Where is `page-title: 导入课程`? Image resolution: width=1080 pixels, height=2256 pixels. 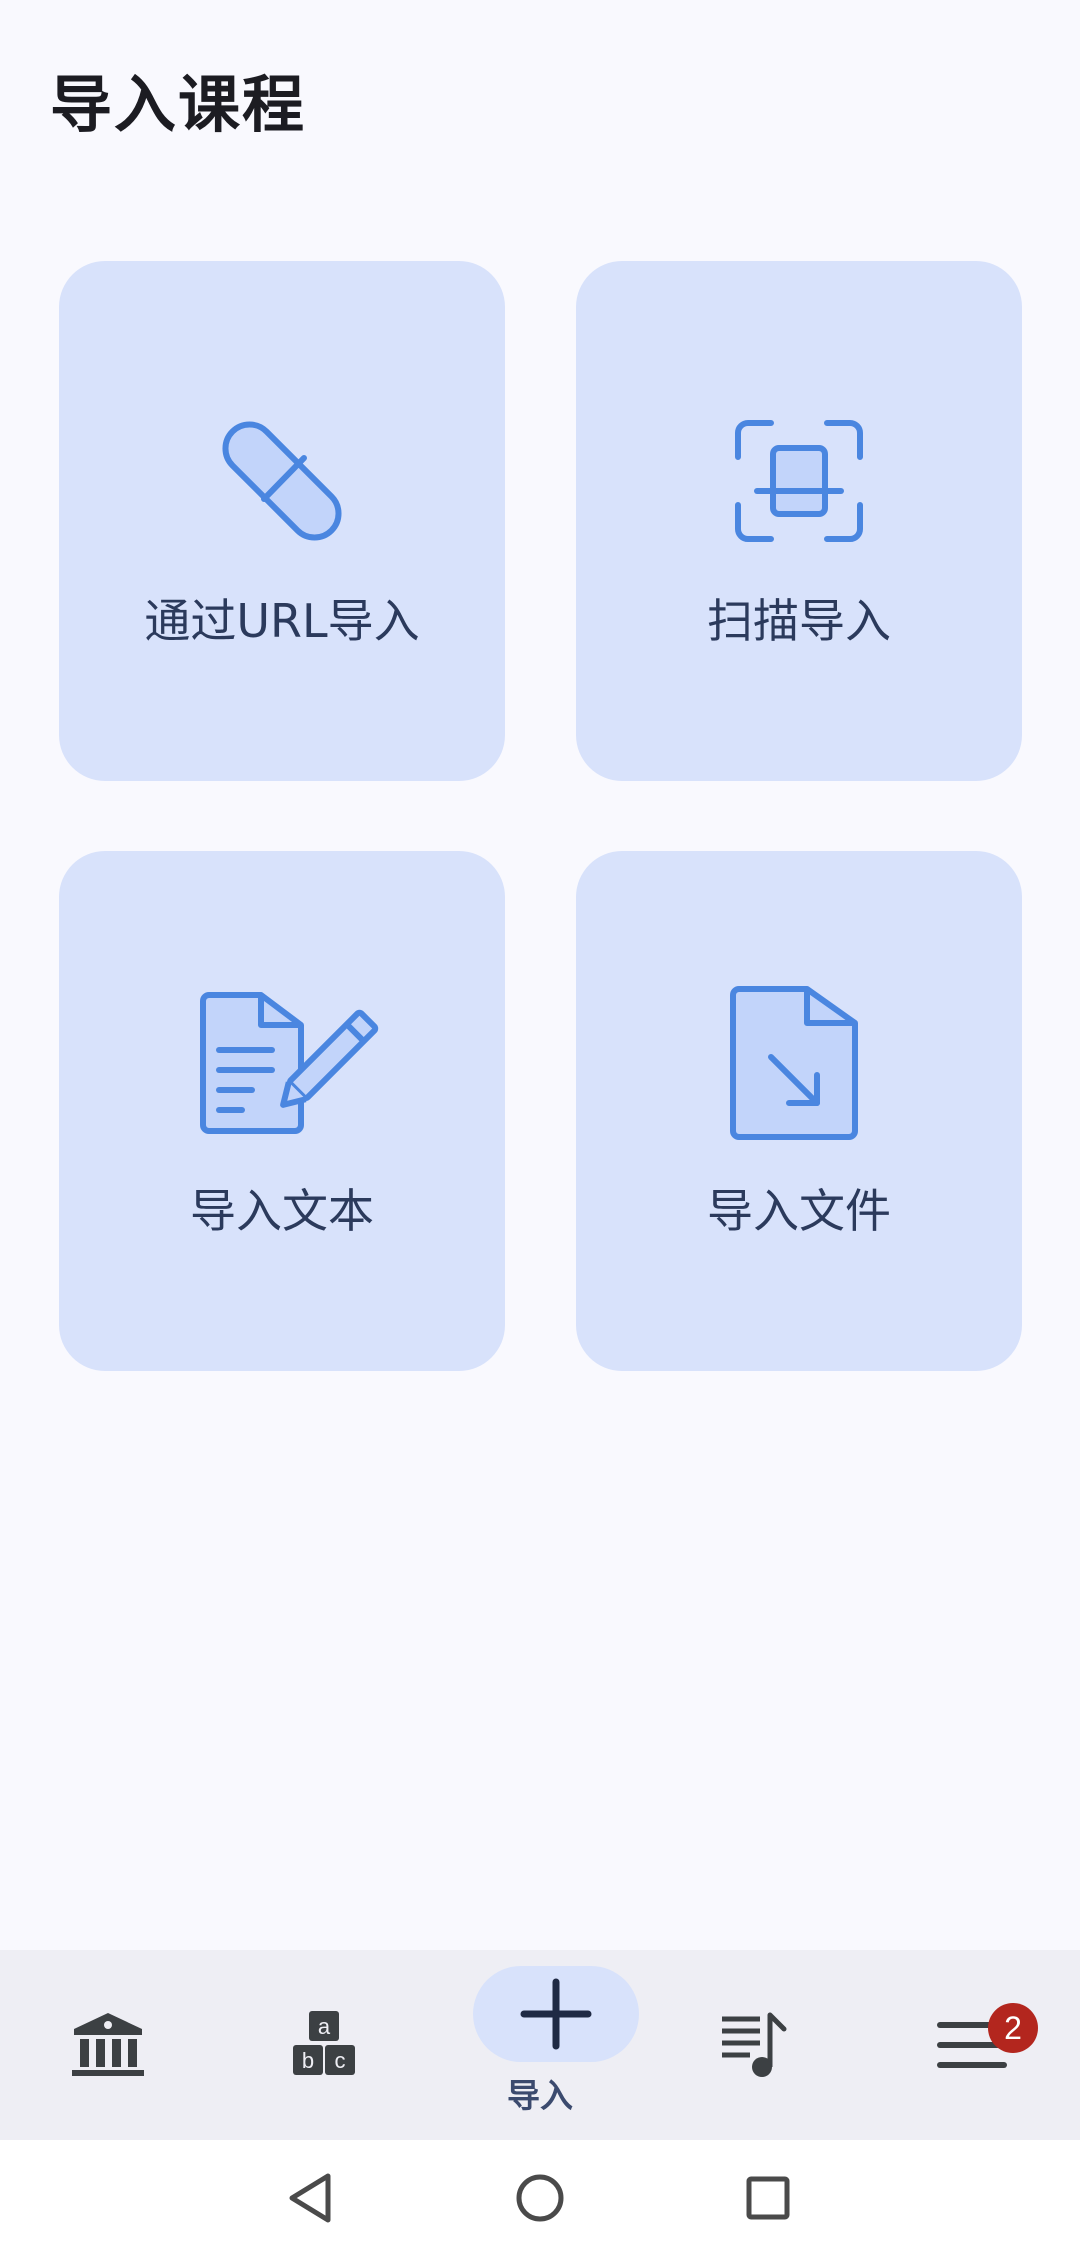 page-title: 导入课程 is located at coordinates (178, 104).